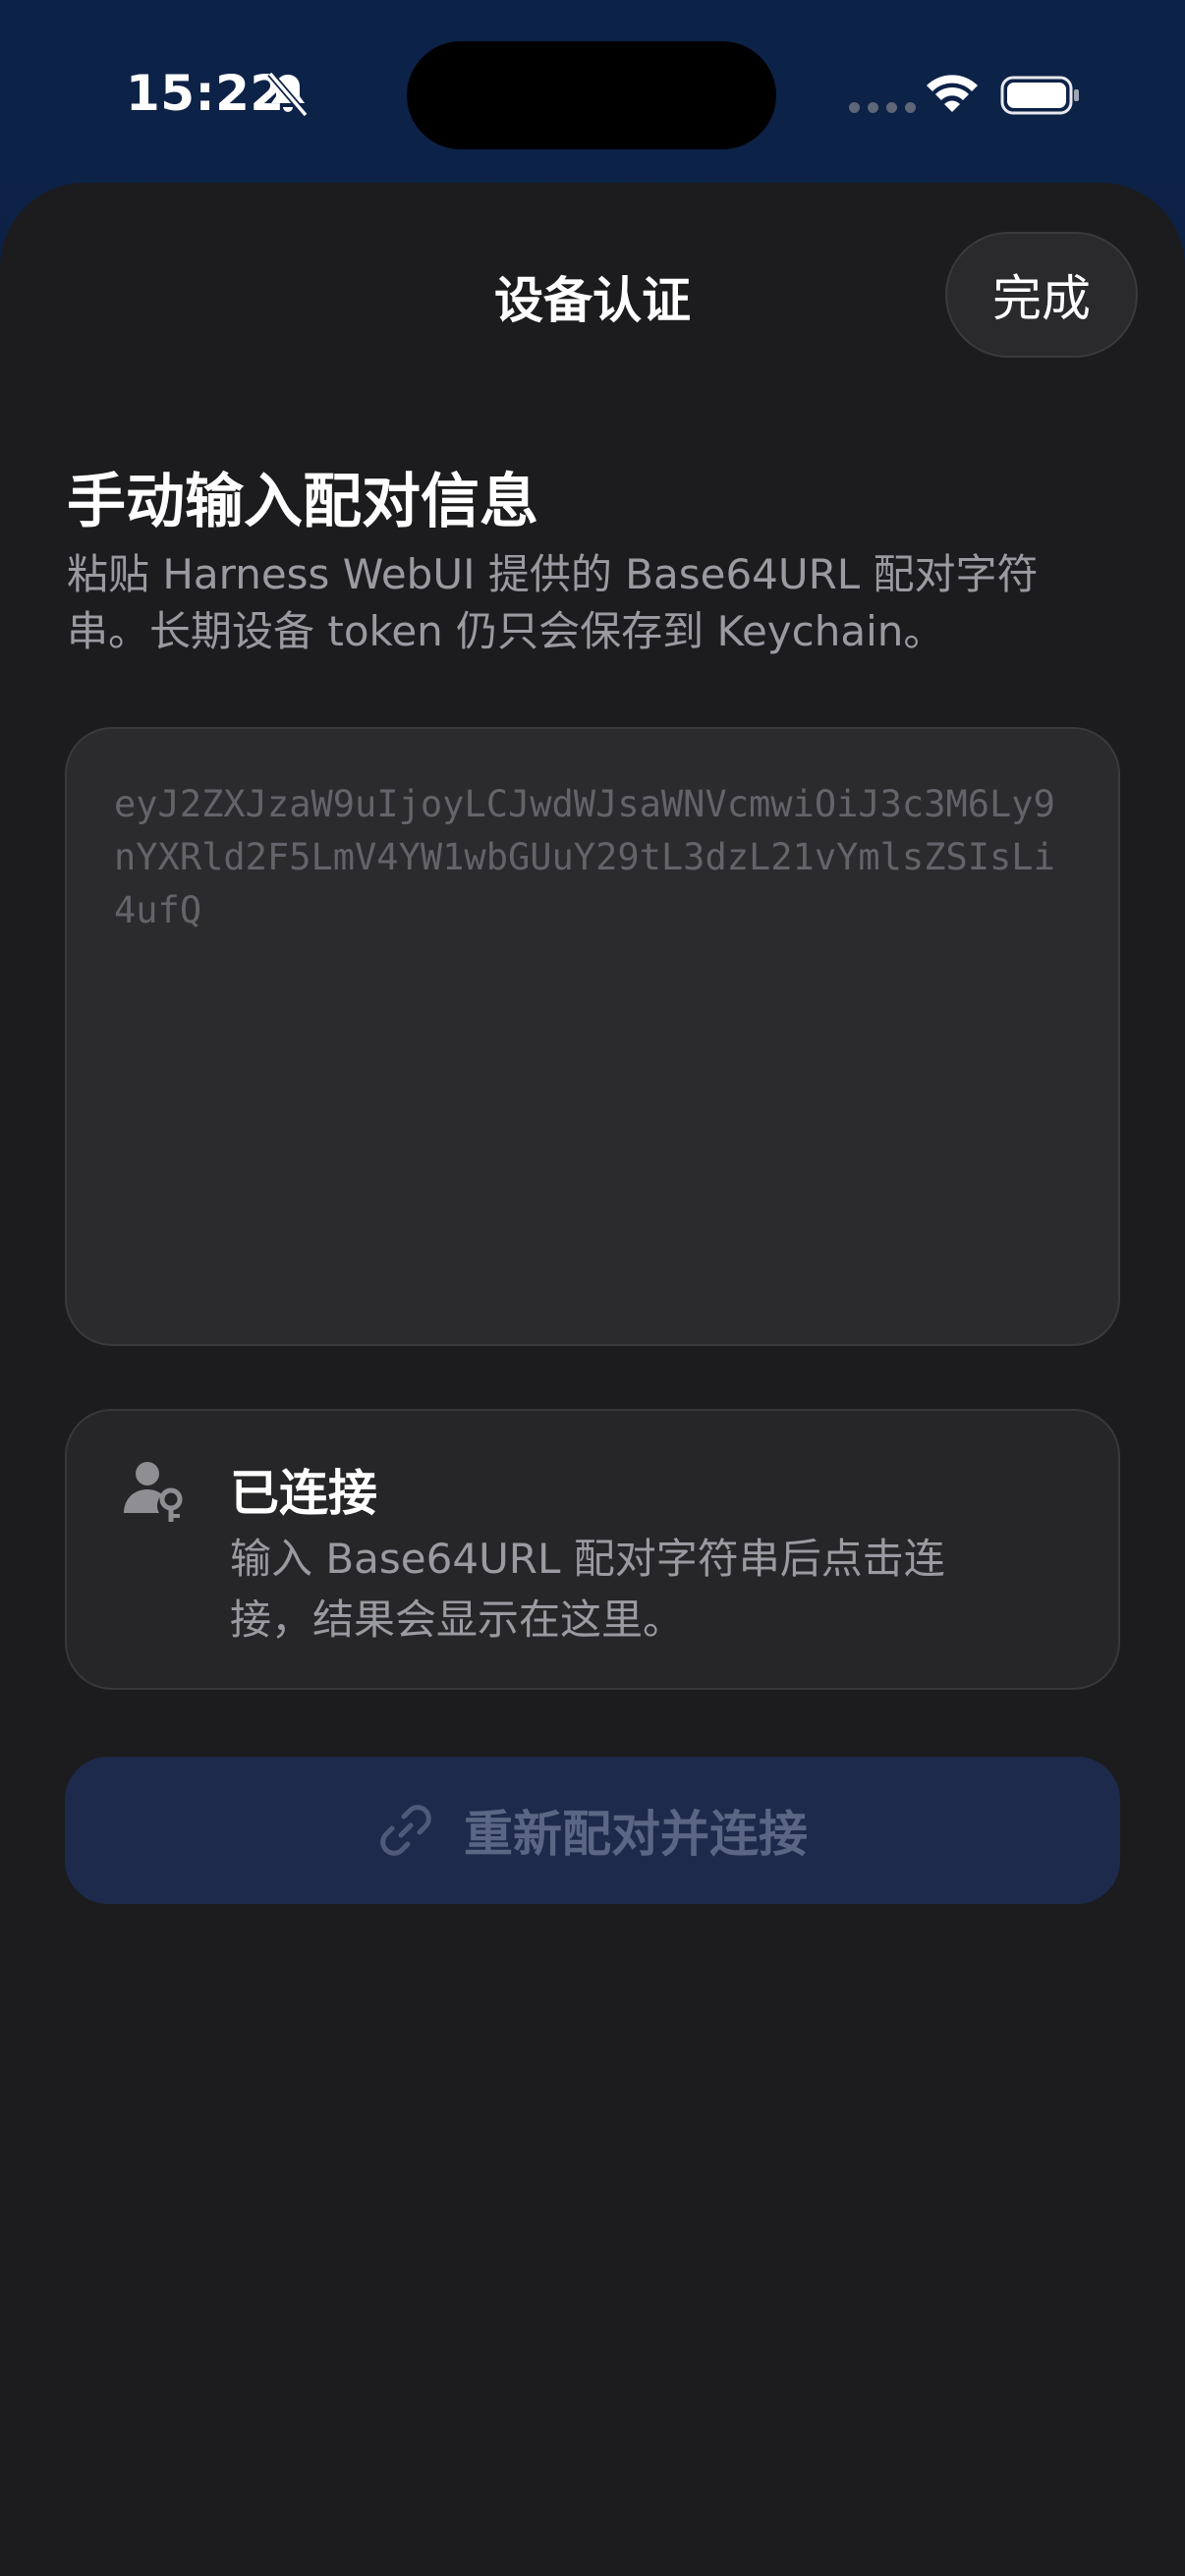 This screenshot has height=2576, width=1185. Describe the element at coordinates (304, 1493) in the screenshot. I see `status-title: 已连接` at that location.